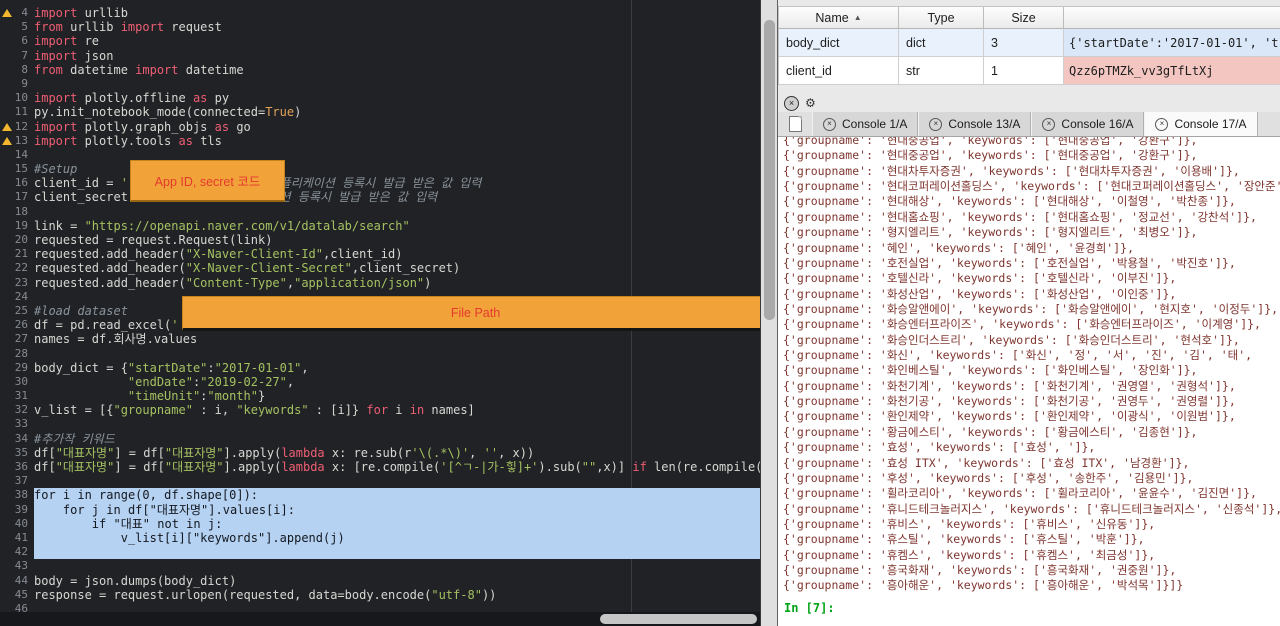 The height and width of the screenshot is (626, 1280). Describe the element at coordinates (810, 103) in the screenshot. I see `options-gear-icon: ⚙` at that location.